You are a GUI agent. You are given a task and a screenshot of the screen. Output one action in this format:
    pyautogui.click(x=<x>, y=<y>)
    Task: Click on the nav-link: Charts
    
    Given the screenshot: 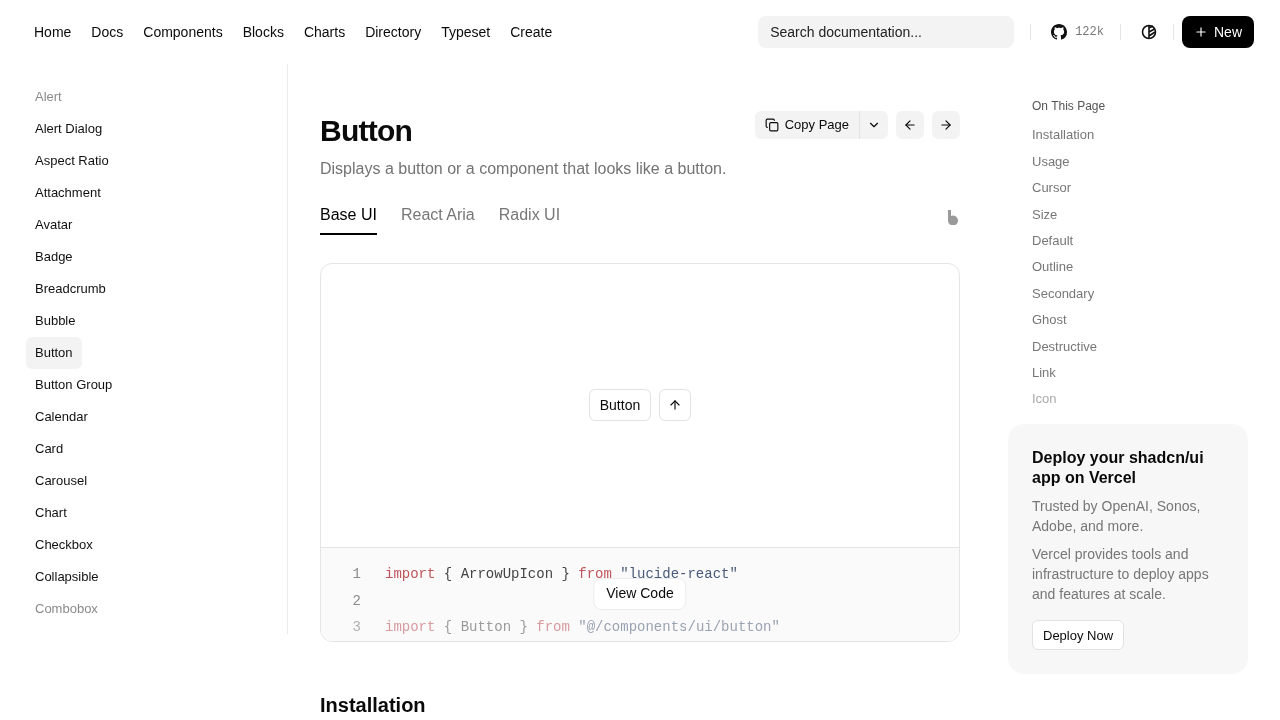 What is the action you would take?
    pyautogui.click(x=324, y=32)
    